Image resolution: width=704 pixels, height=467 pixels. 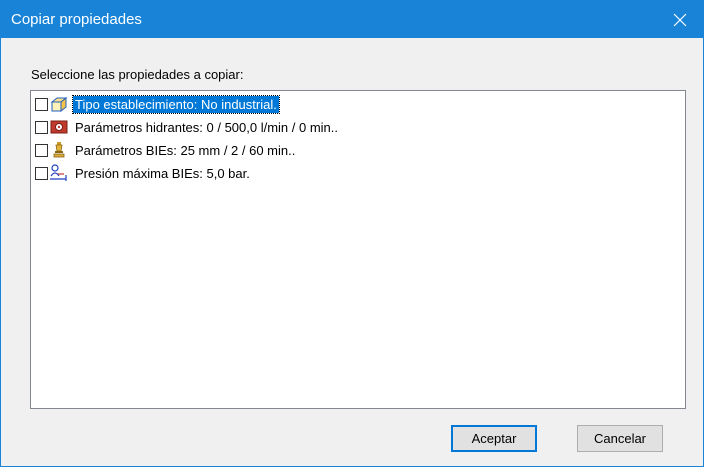 I want to click on dialog-title: Copiar propiedades, so click(x=76, y=19).